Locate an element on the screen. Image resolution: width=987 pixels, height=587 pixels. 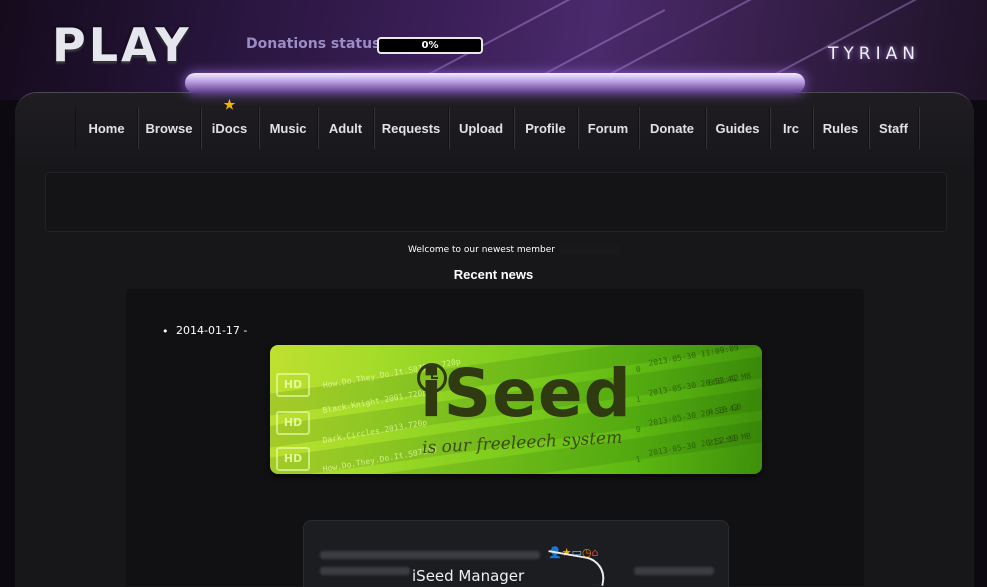
nav-label: Home is located at coordinates (106, 128).